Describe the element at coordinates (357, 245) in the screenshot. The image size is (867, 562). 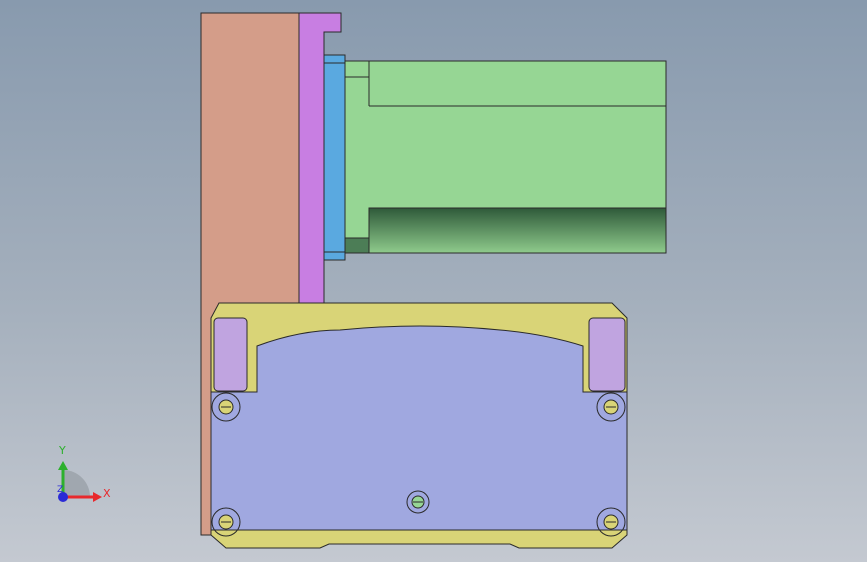
I see `motor-shadow-step` at that location.